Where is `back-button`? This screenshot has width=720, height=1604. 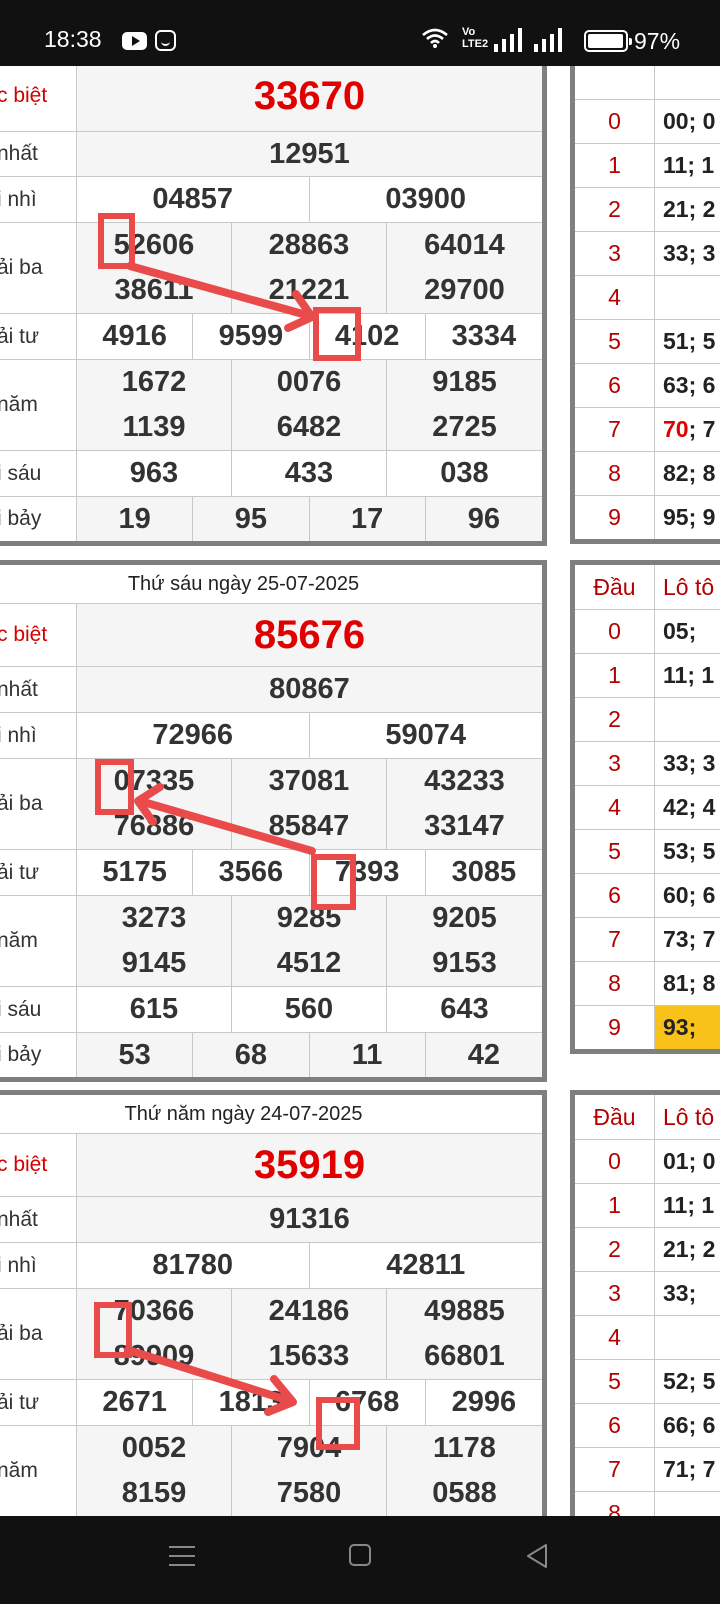
back-button is located at coordinates (537, 1556).